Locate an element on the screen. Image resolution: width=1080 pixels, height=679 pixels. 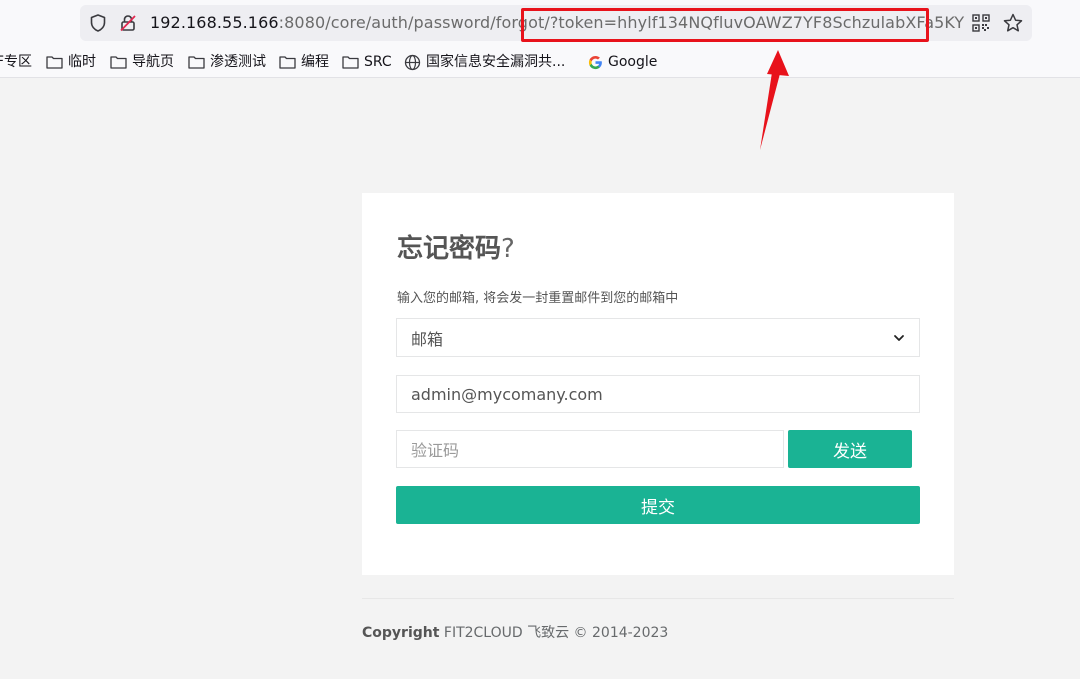
reset-method-select: 邮箱 is located at coordinates (658, 337).